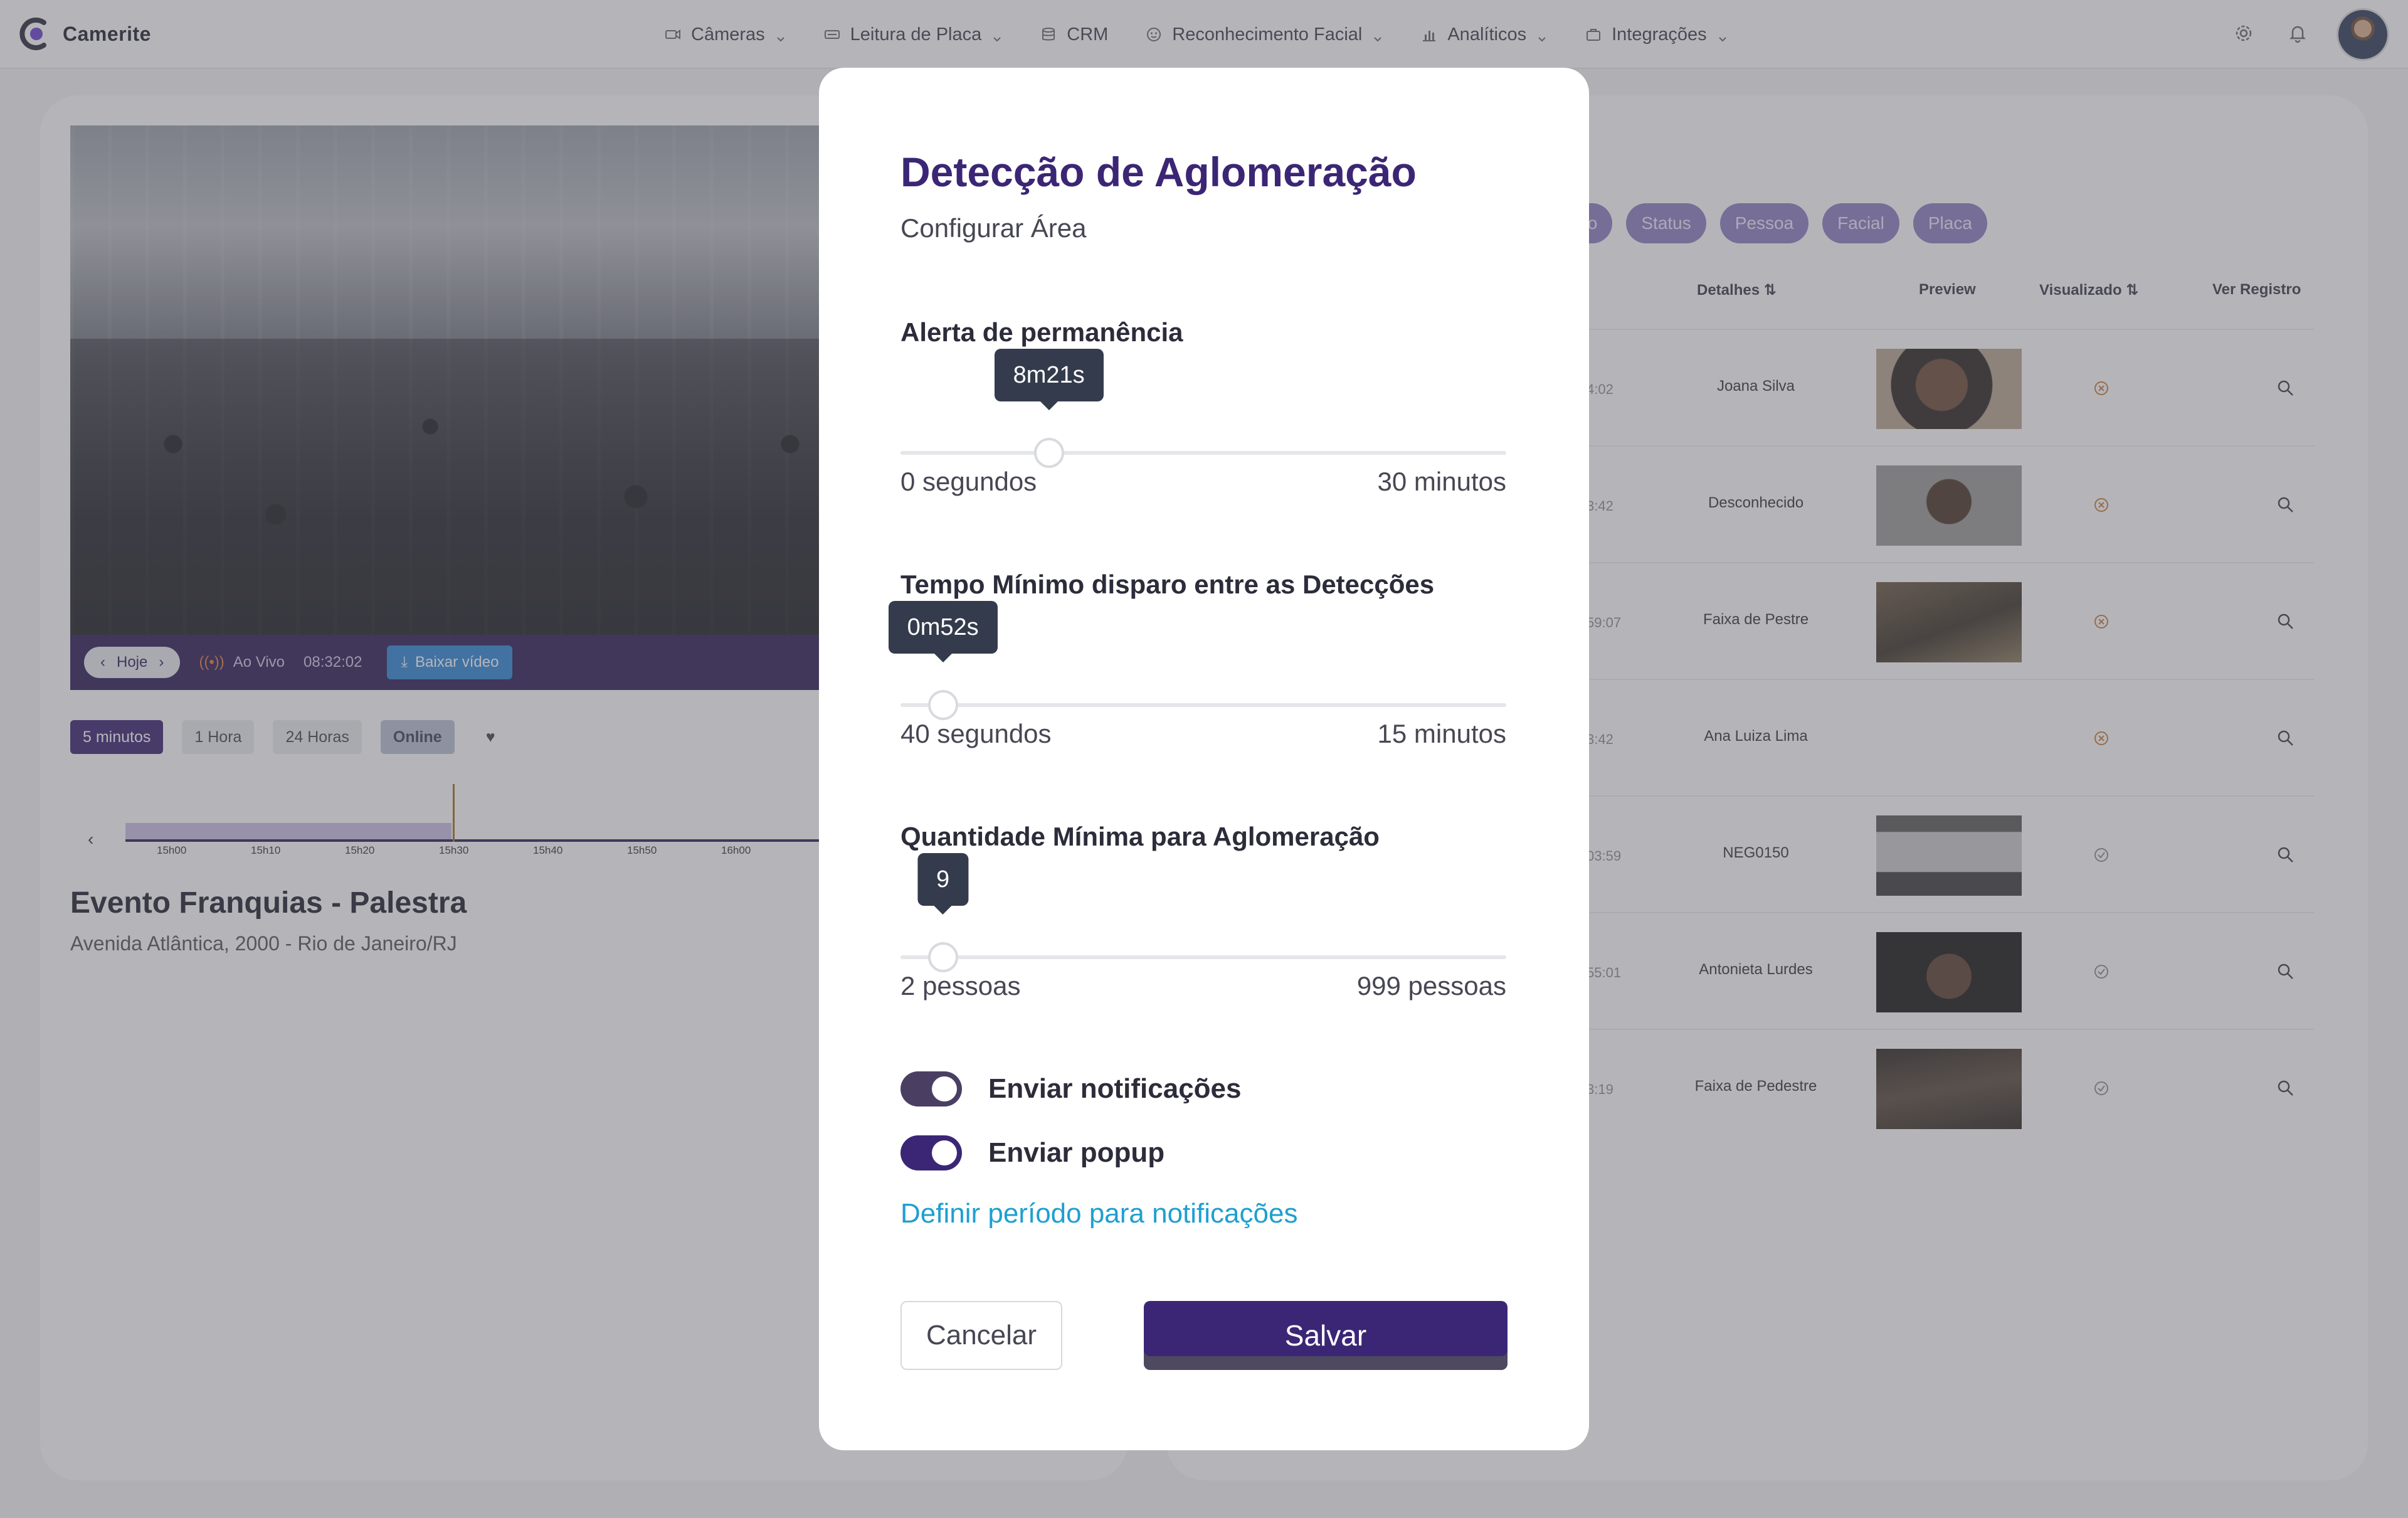  I want to click on permanence-slider, so click(1203, 453).